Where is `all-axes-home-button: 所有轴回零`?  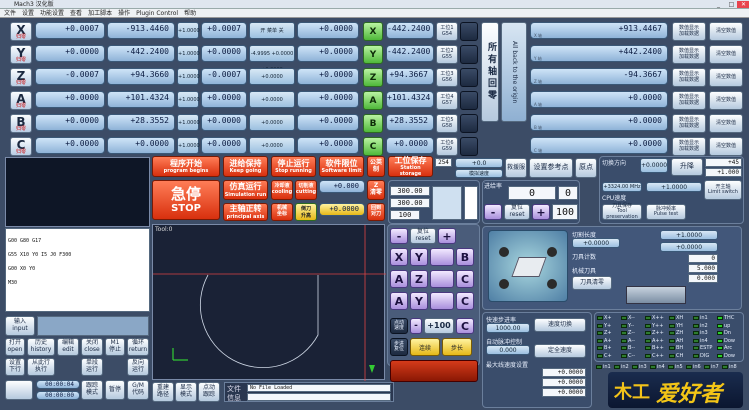
all-axes-home-button: 所有轴回零 is located at coordinates (490, 72).